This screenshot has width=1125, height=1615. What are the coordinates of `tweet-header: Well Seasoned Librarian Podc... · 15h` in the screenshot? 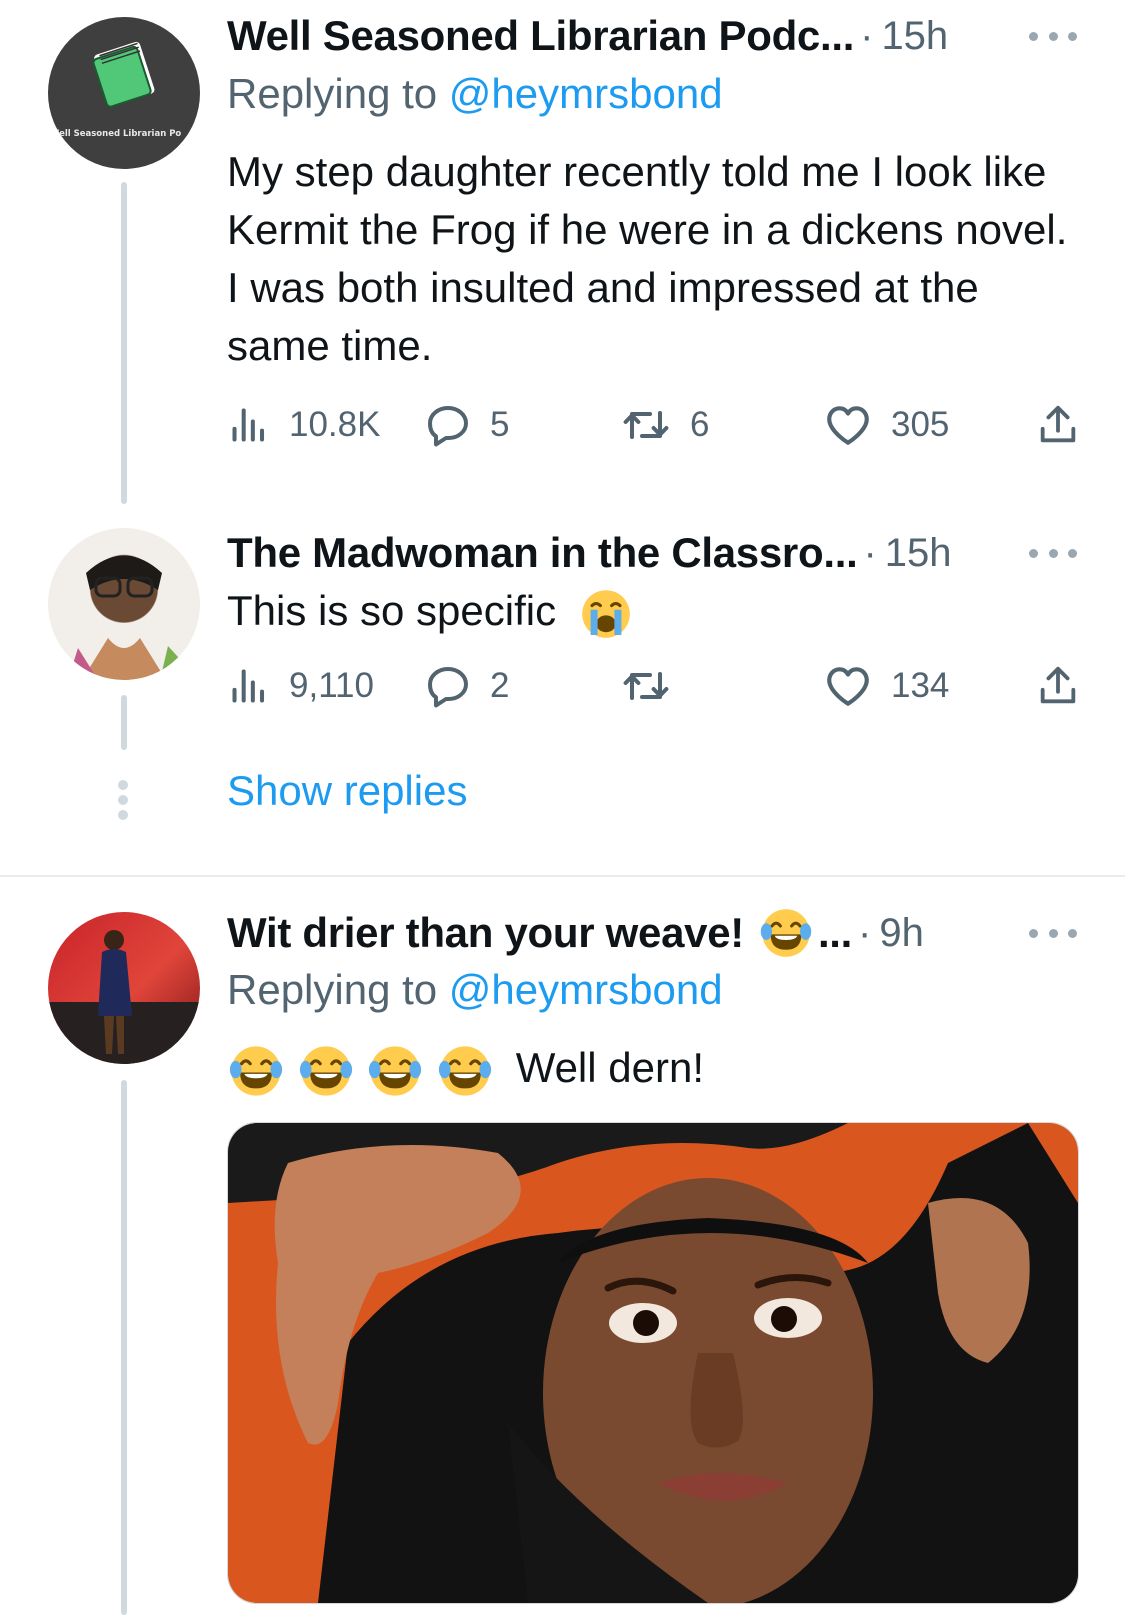 It's located at (666, 36).